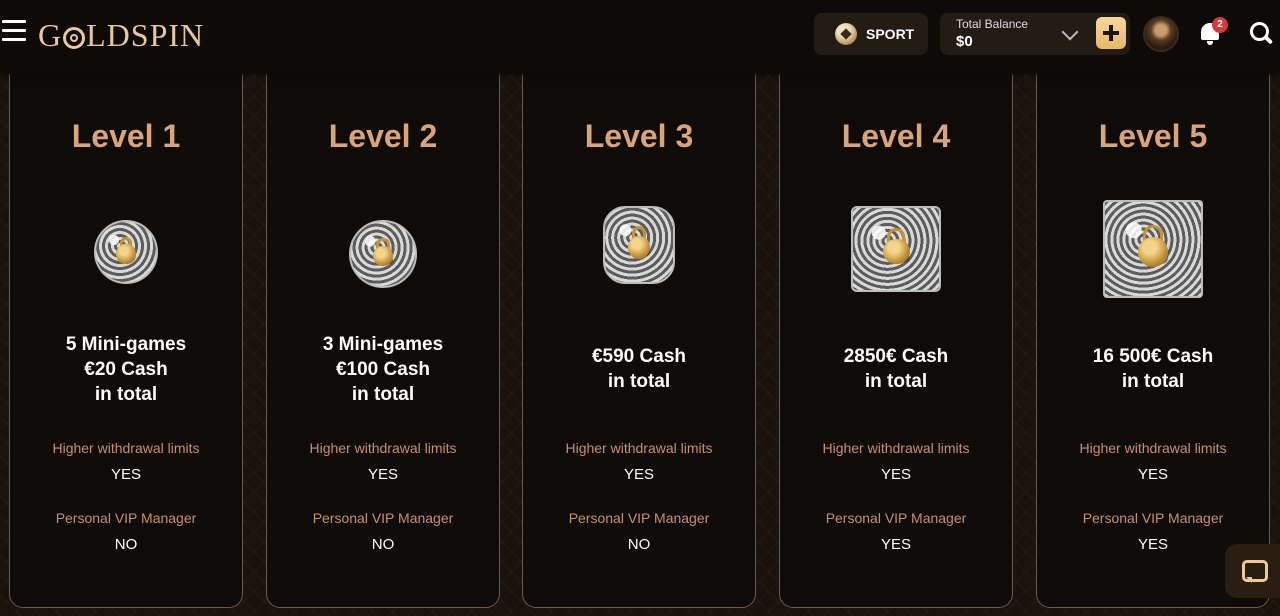 This screenshot has height=616, width=1280. What do you see at coordinates (383, 136) in the screenshot?
I see `level-title: Level 2` at bounding box center [383, 136].